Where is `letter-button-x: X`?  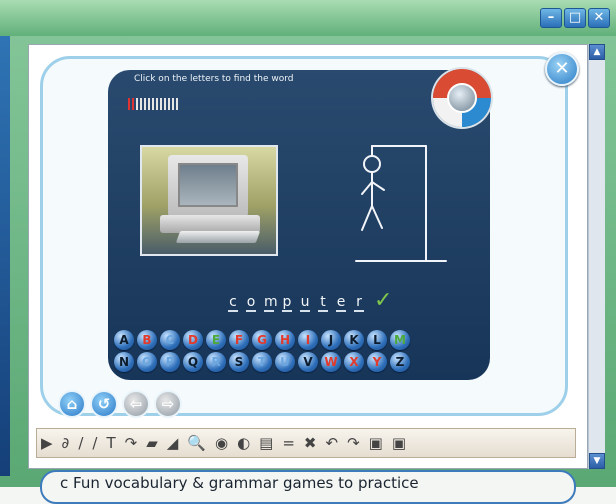
letter-button-x: X is located at coordinates (354, 362).